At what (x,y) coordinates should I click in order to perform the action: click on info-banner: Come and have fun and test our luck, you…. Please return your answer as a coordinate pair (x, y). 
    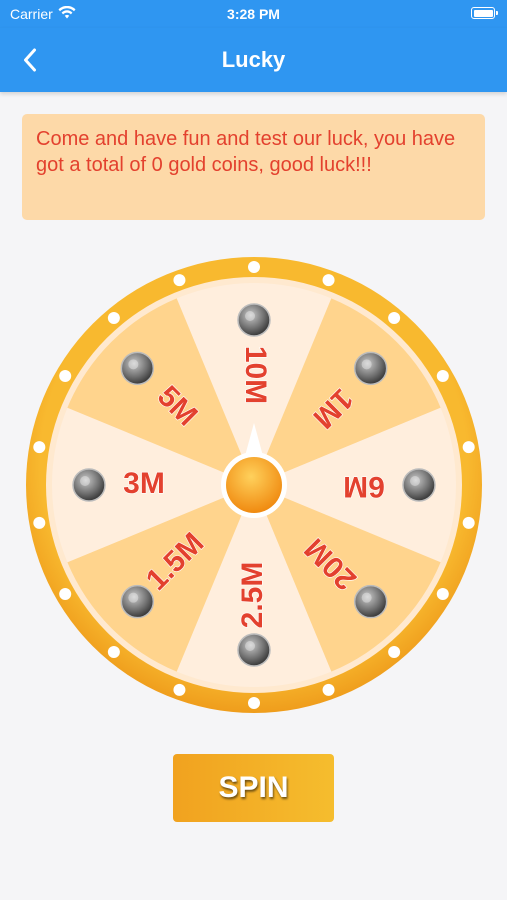
    Looking at the image, I should click on (253, 167).